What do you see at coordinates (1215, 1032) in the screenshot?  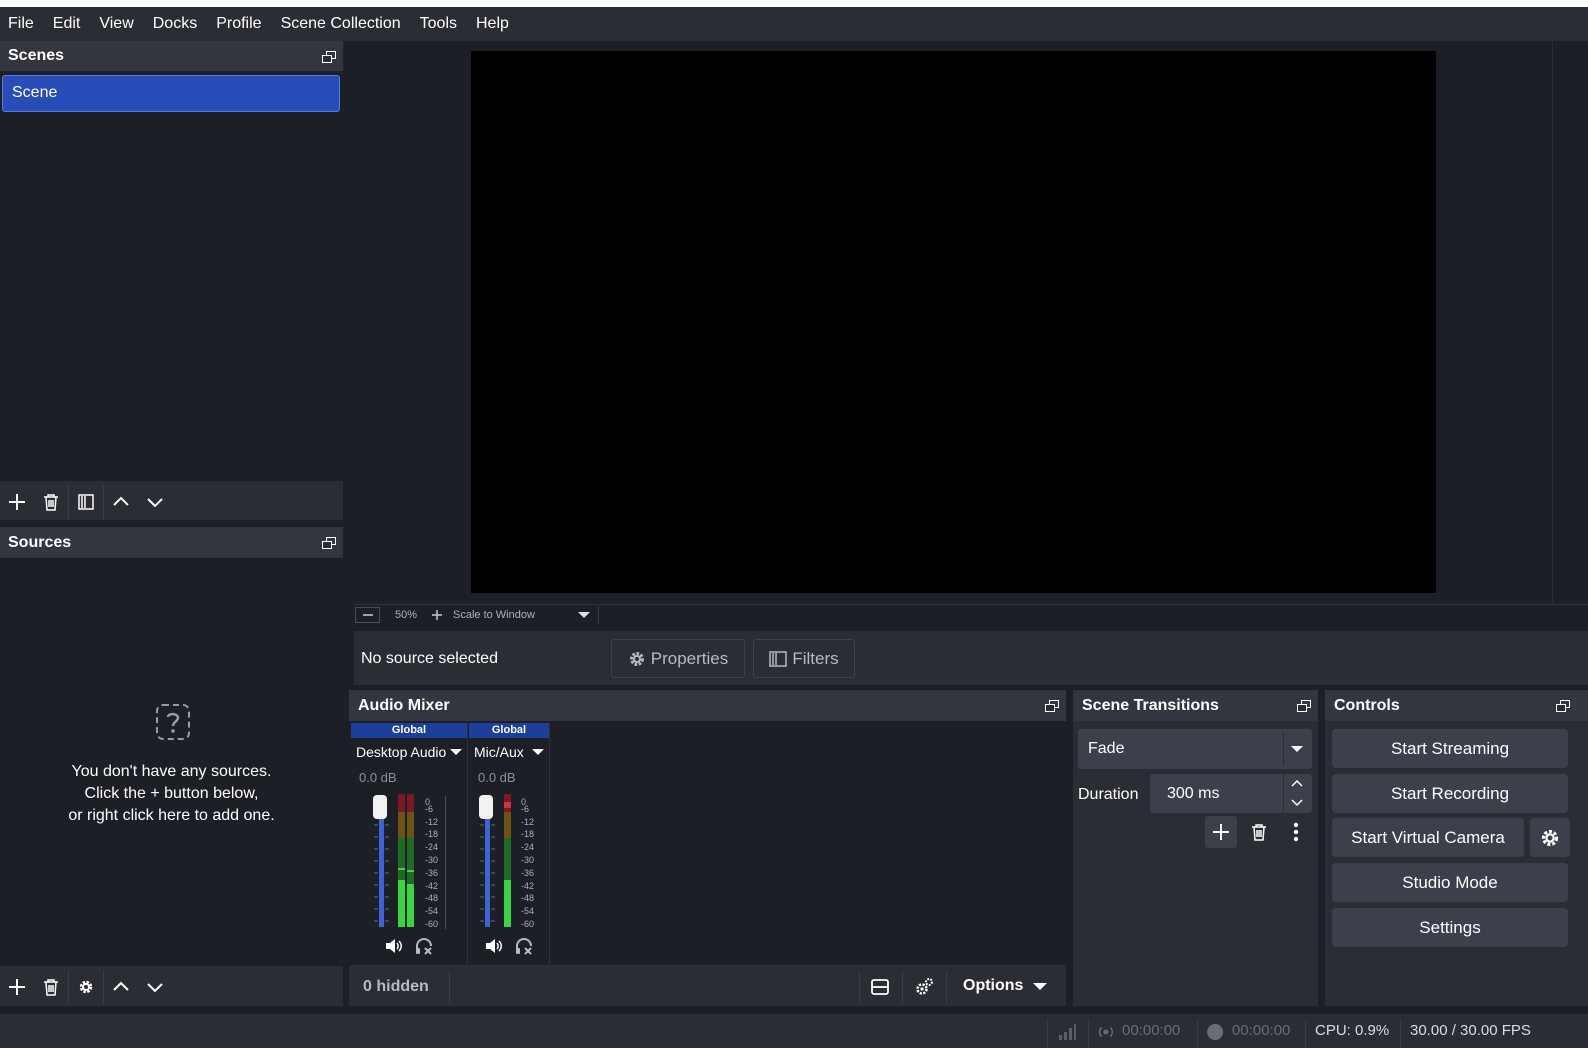 I see `record-status-icon` at bounding box center [1215, 1032].